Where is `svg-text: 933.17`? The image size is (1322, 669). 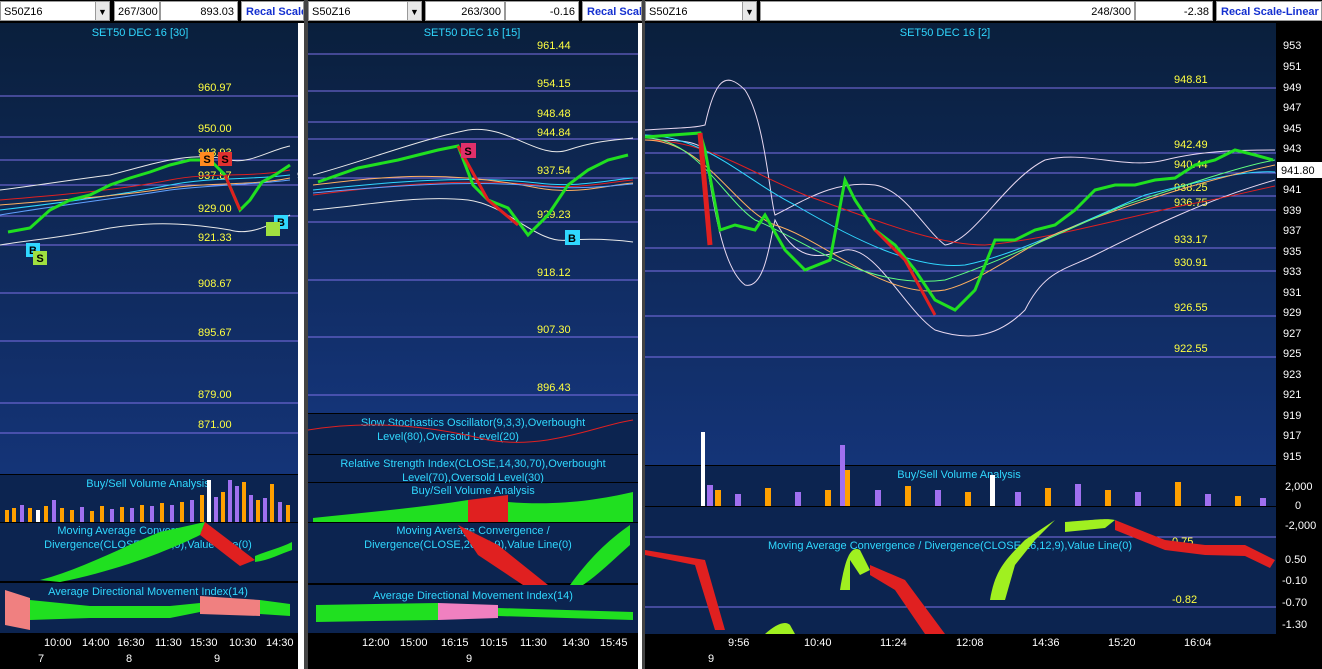
svg-text: 933.17 is located at coordinates (1191, 240).